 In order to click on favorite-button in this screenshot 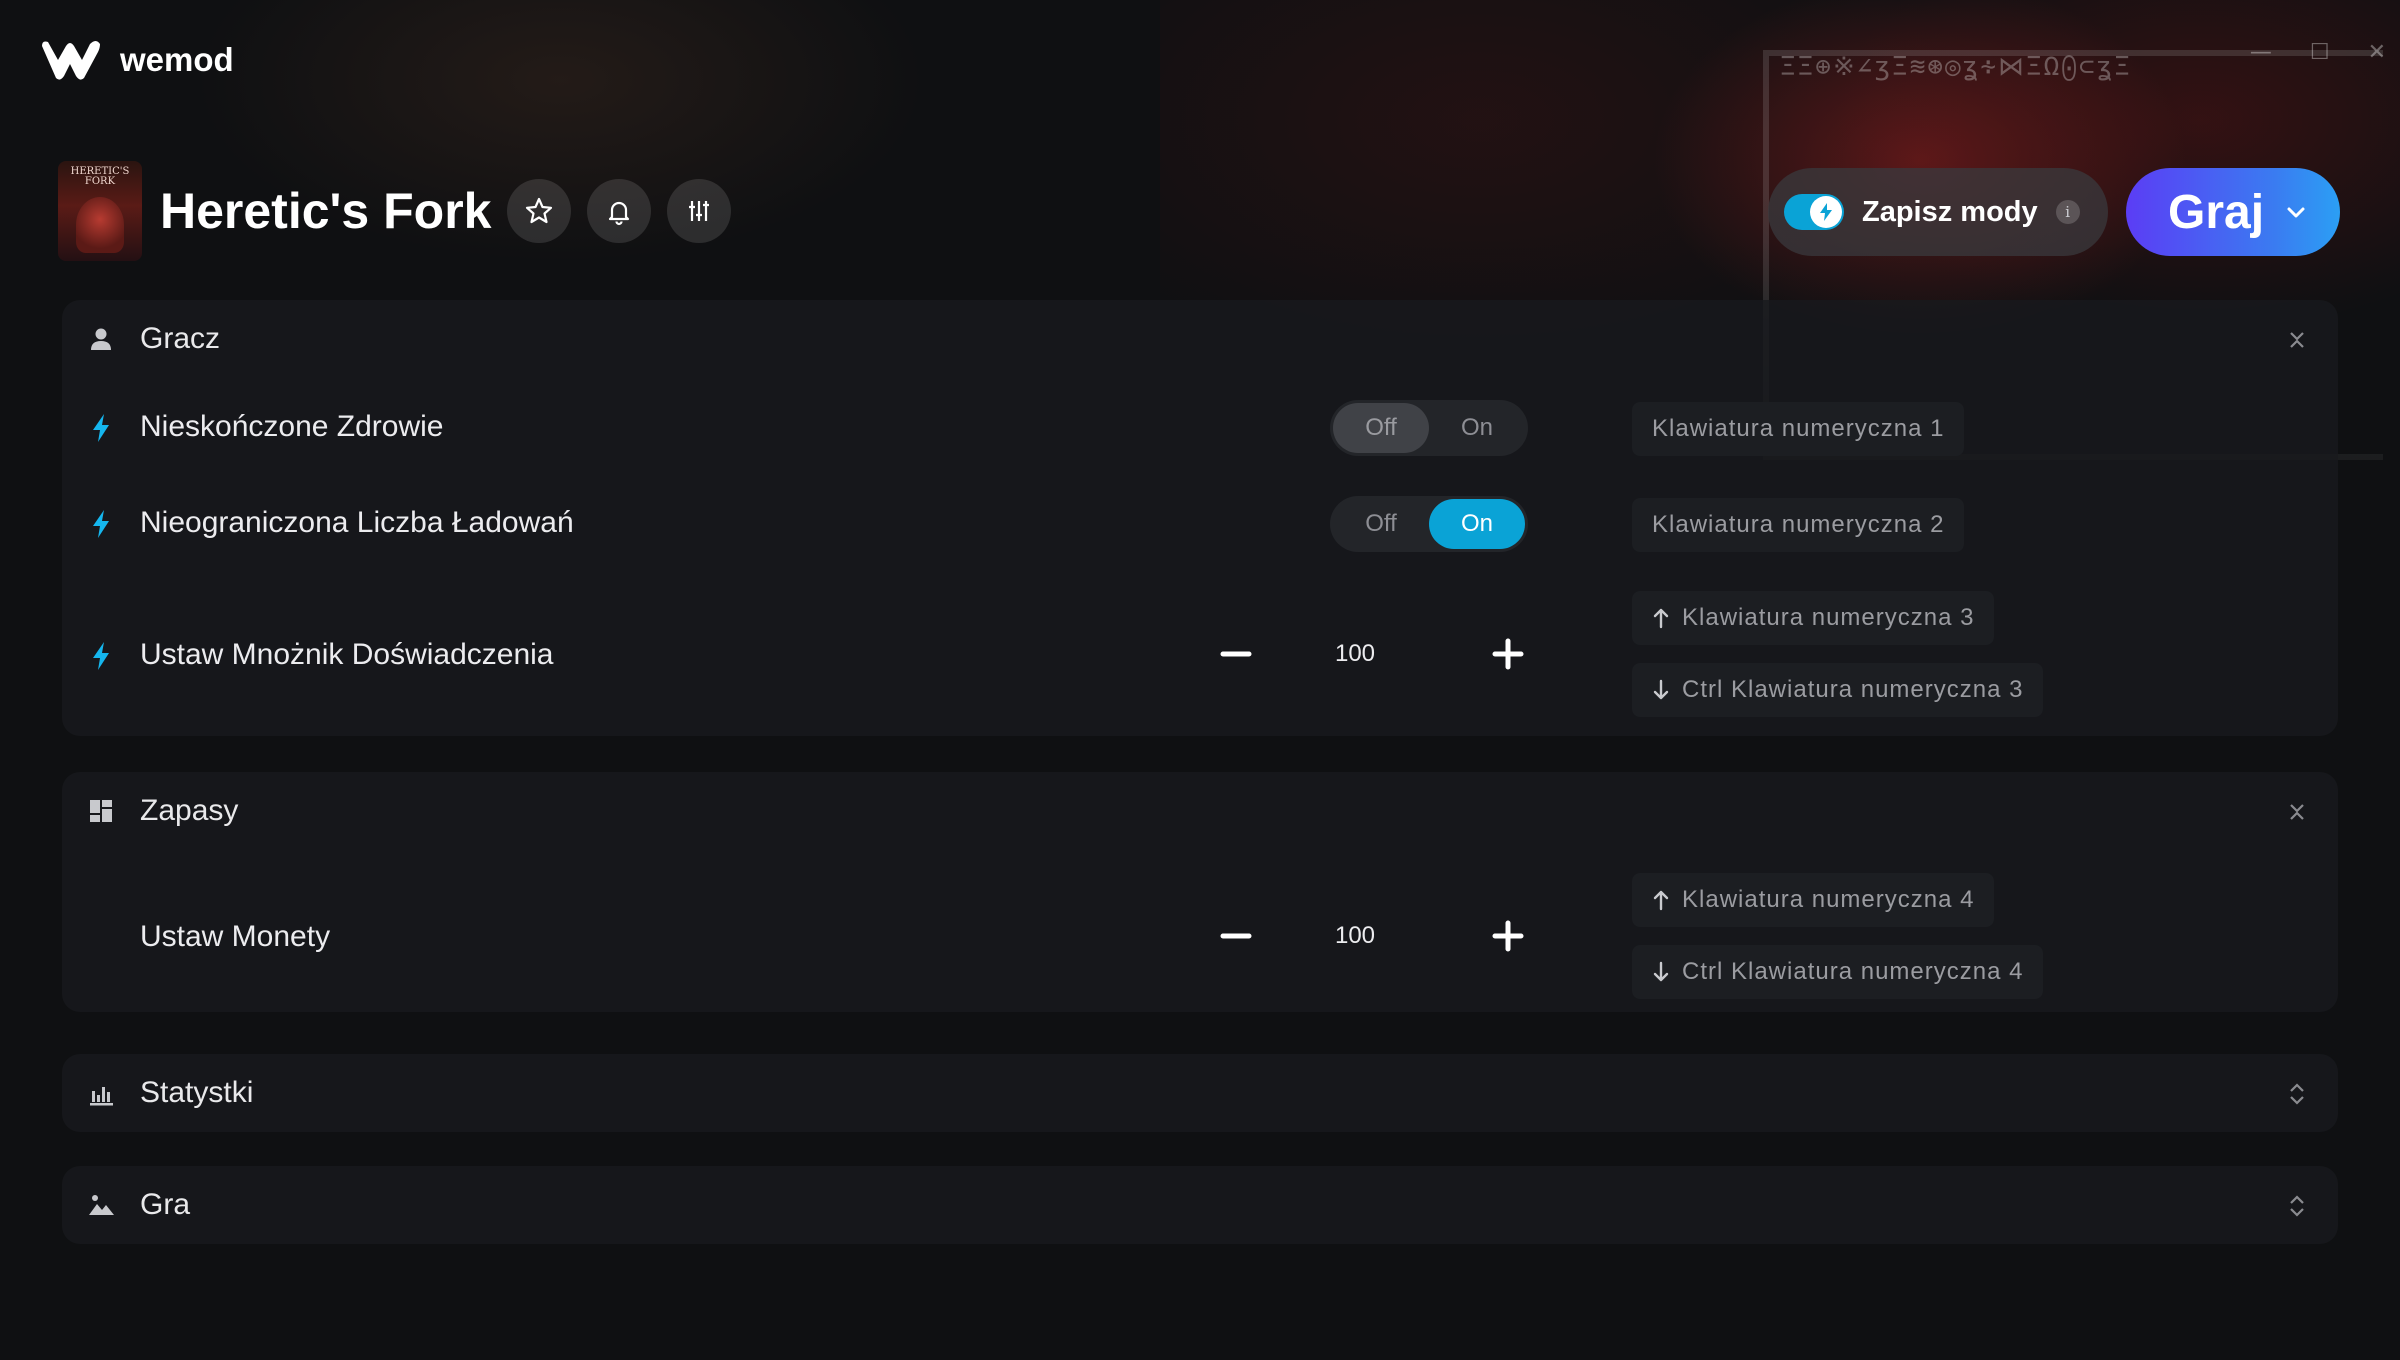, I will do `click(539, 211)`.